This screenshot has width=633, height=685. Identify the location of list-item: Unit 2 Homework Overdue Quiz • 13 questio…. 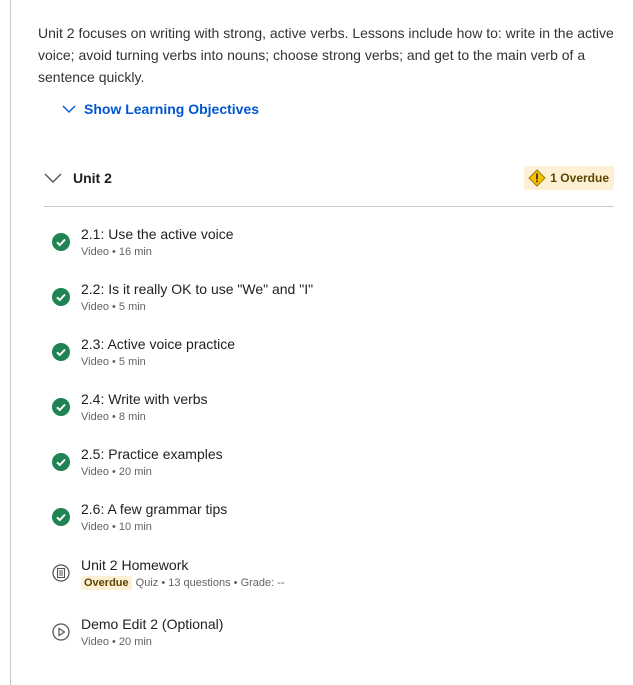
(332, 576).